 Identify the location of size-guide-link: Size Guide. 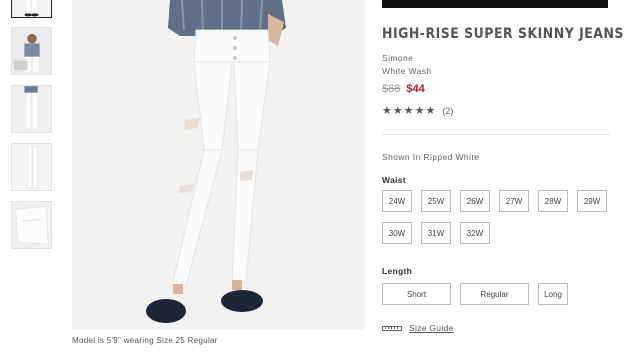
(418, 328).